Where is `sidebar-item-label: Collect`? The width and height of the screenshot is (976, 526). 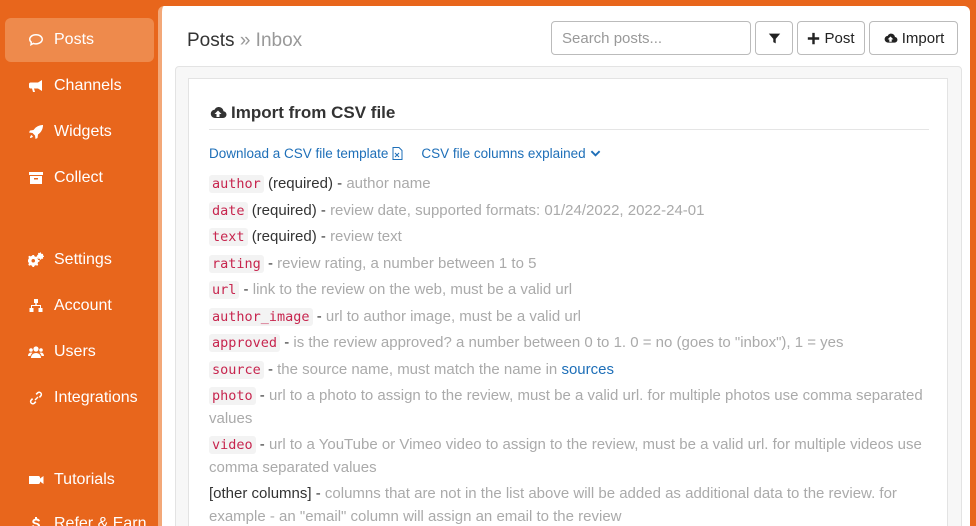 sidebar-item-label: Collect is located at coordinates (78, 177).